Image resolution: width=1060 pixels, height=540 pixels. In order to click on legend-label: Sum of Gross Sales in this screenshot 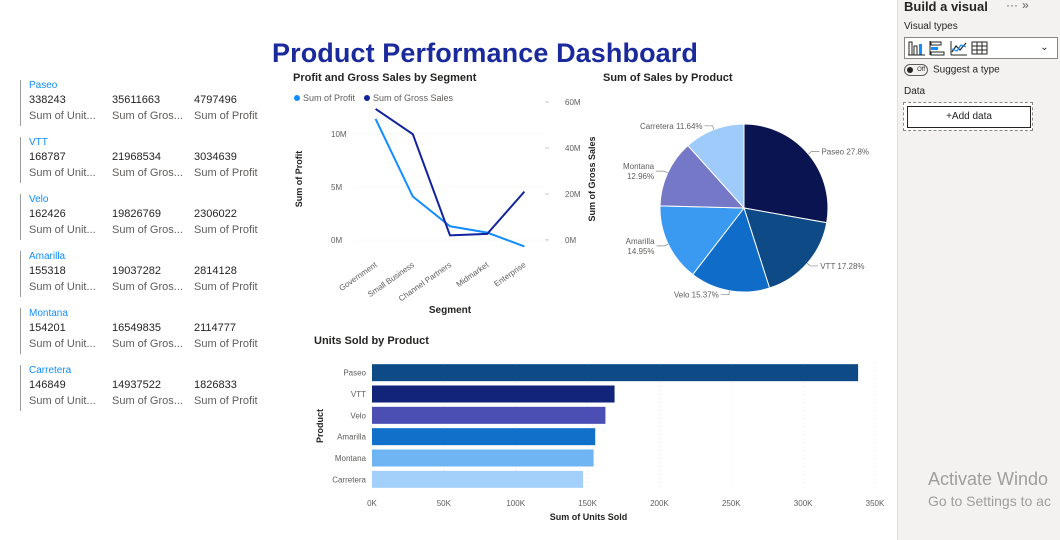, I will do `click(413, 98)`.